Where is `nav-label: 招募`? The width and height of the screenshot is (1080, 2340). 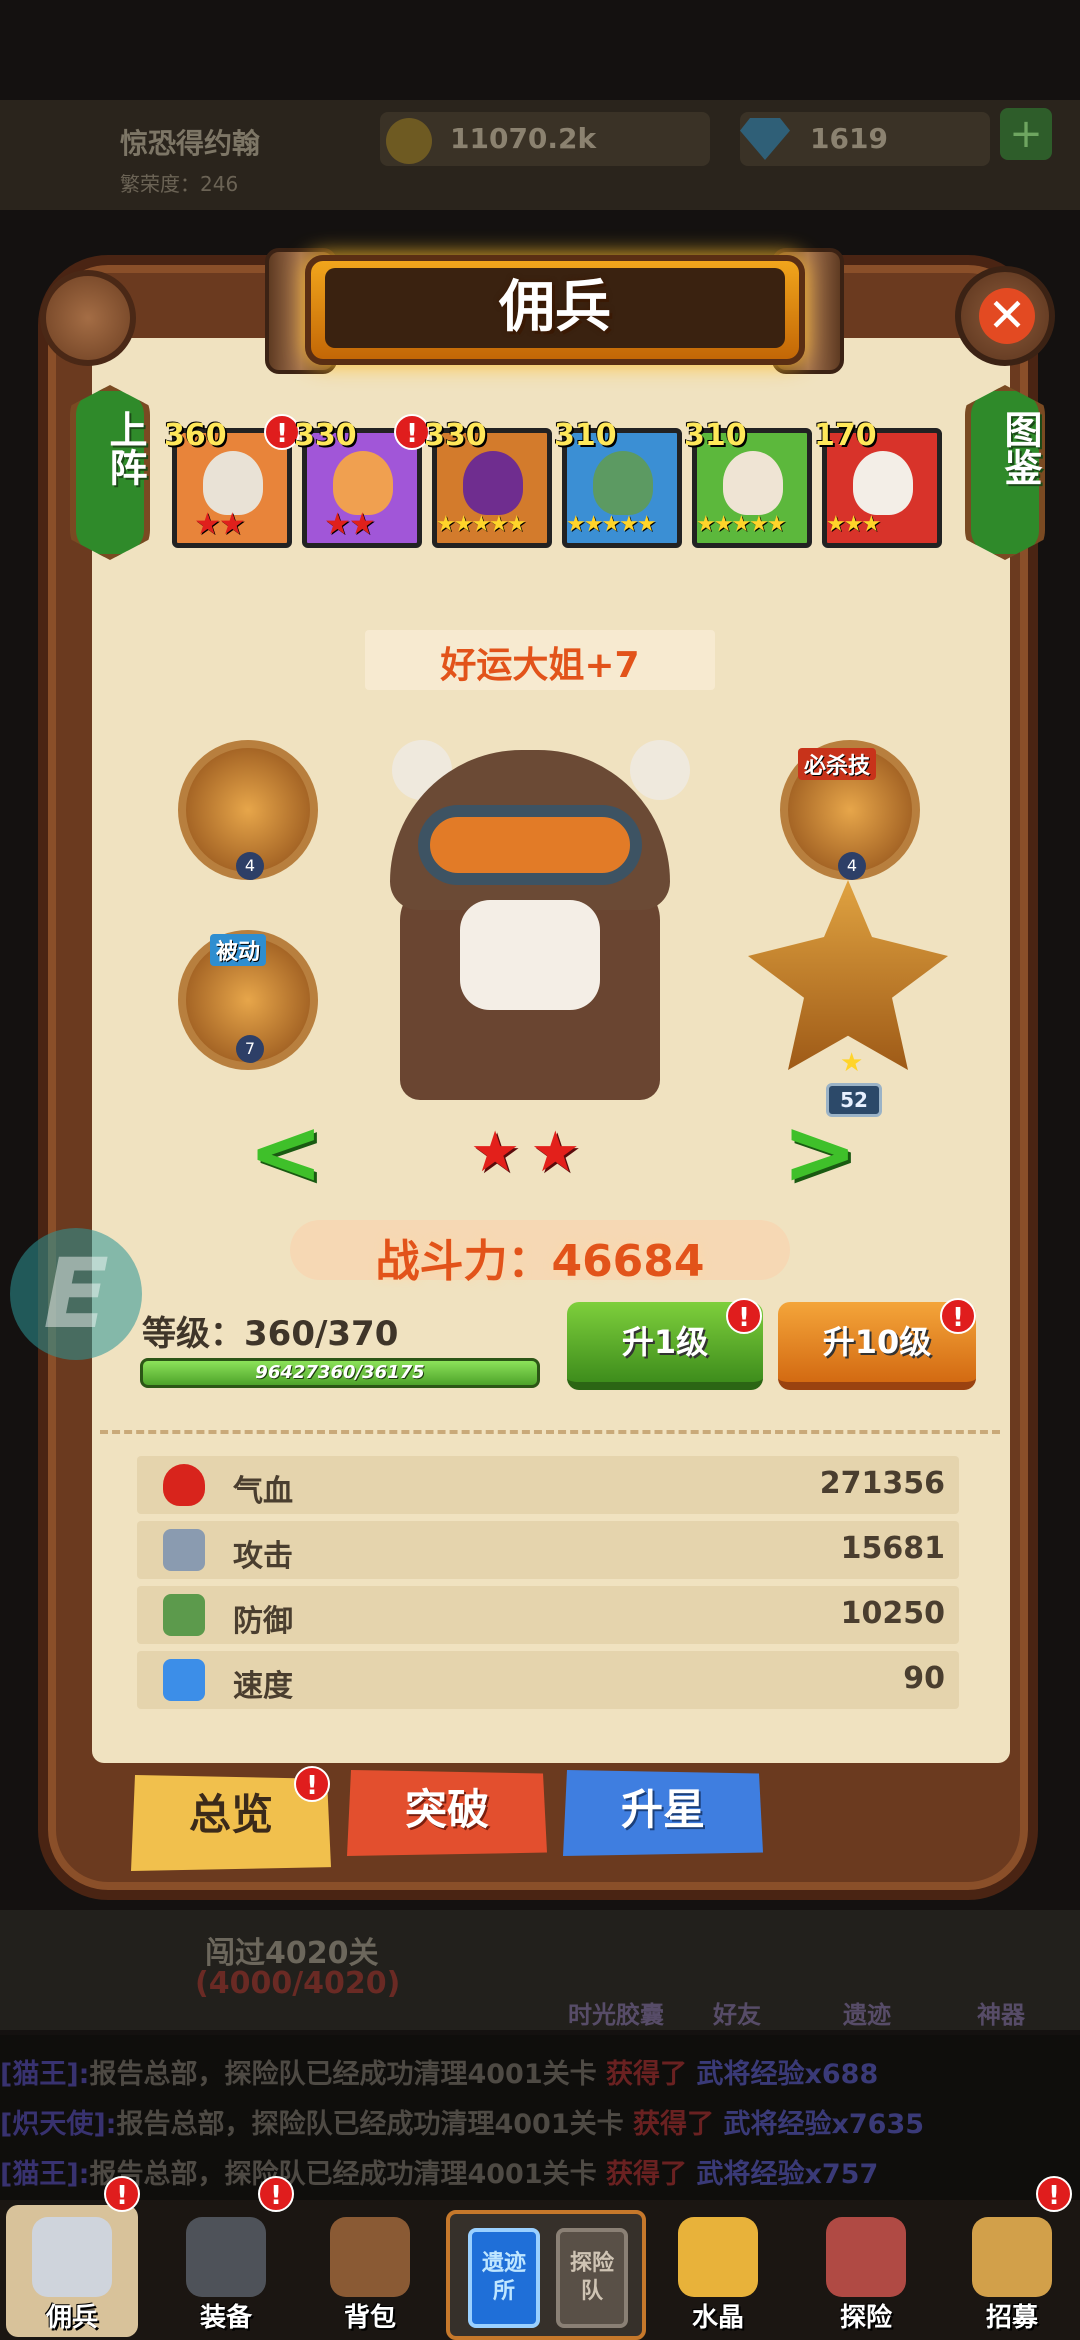 nav-label: 招募 is located at coordinates (1011, 2318).